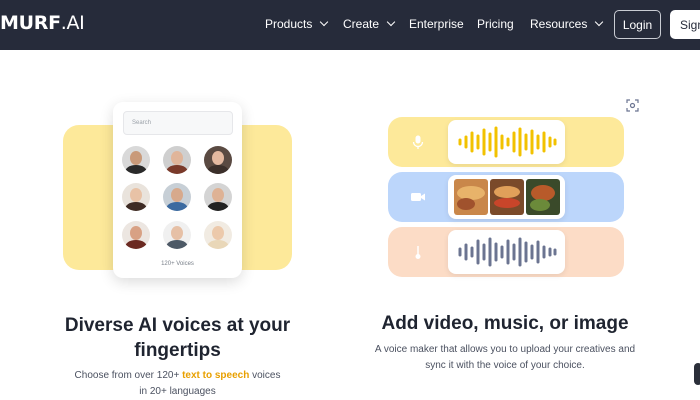 Image resolution: width=700 pixels, height=400 pixels. What do you see at coordinates (685, 24) in the screenshot?
I see `signup-button: Sign` at bounding box center [685, 24].